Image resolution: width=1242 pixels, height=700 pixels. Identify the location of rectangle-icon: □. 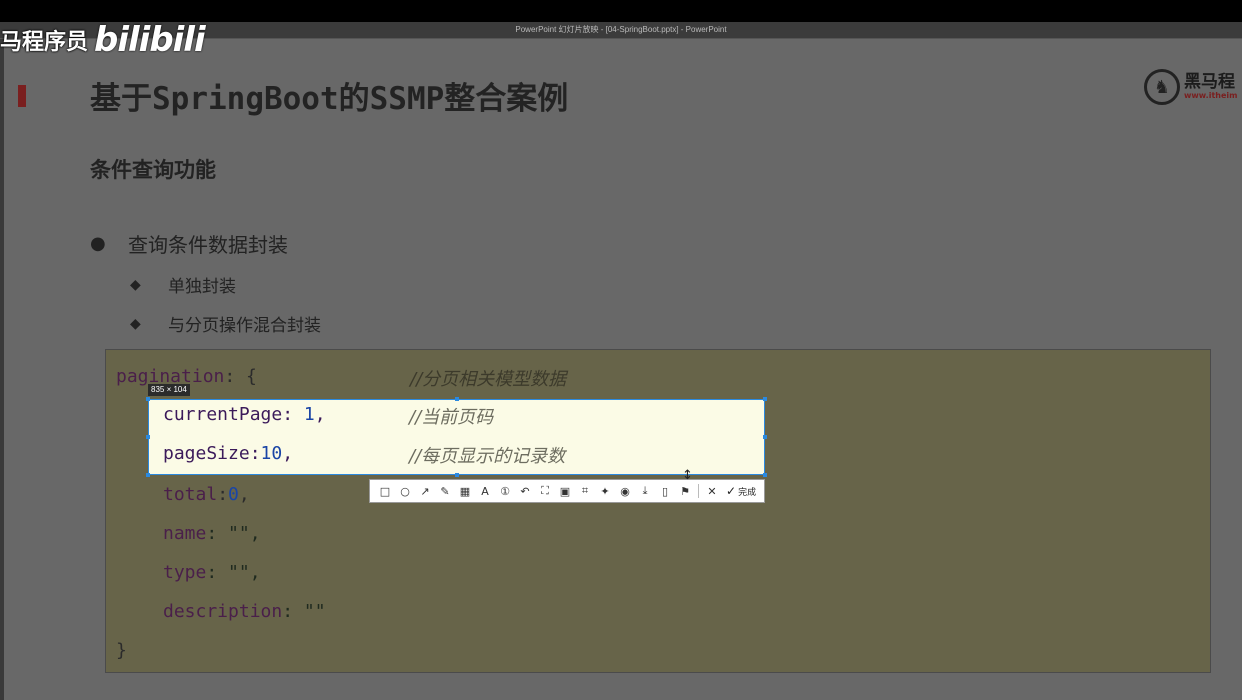
(385, 491).